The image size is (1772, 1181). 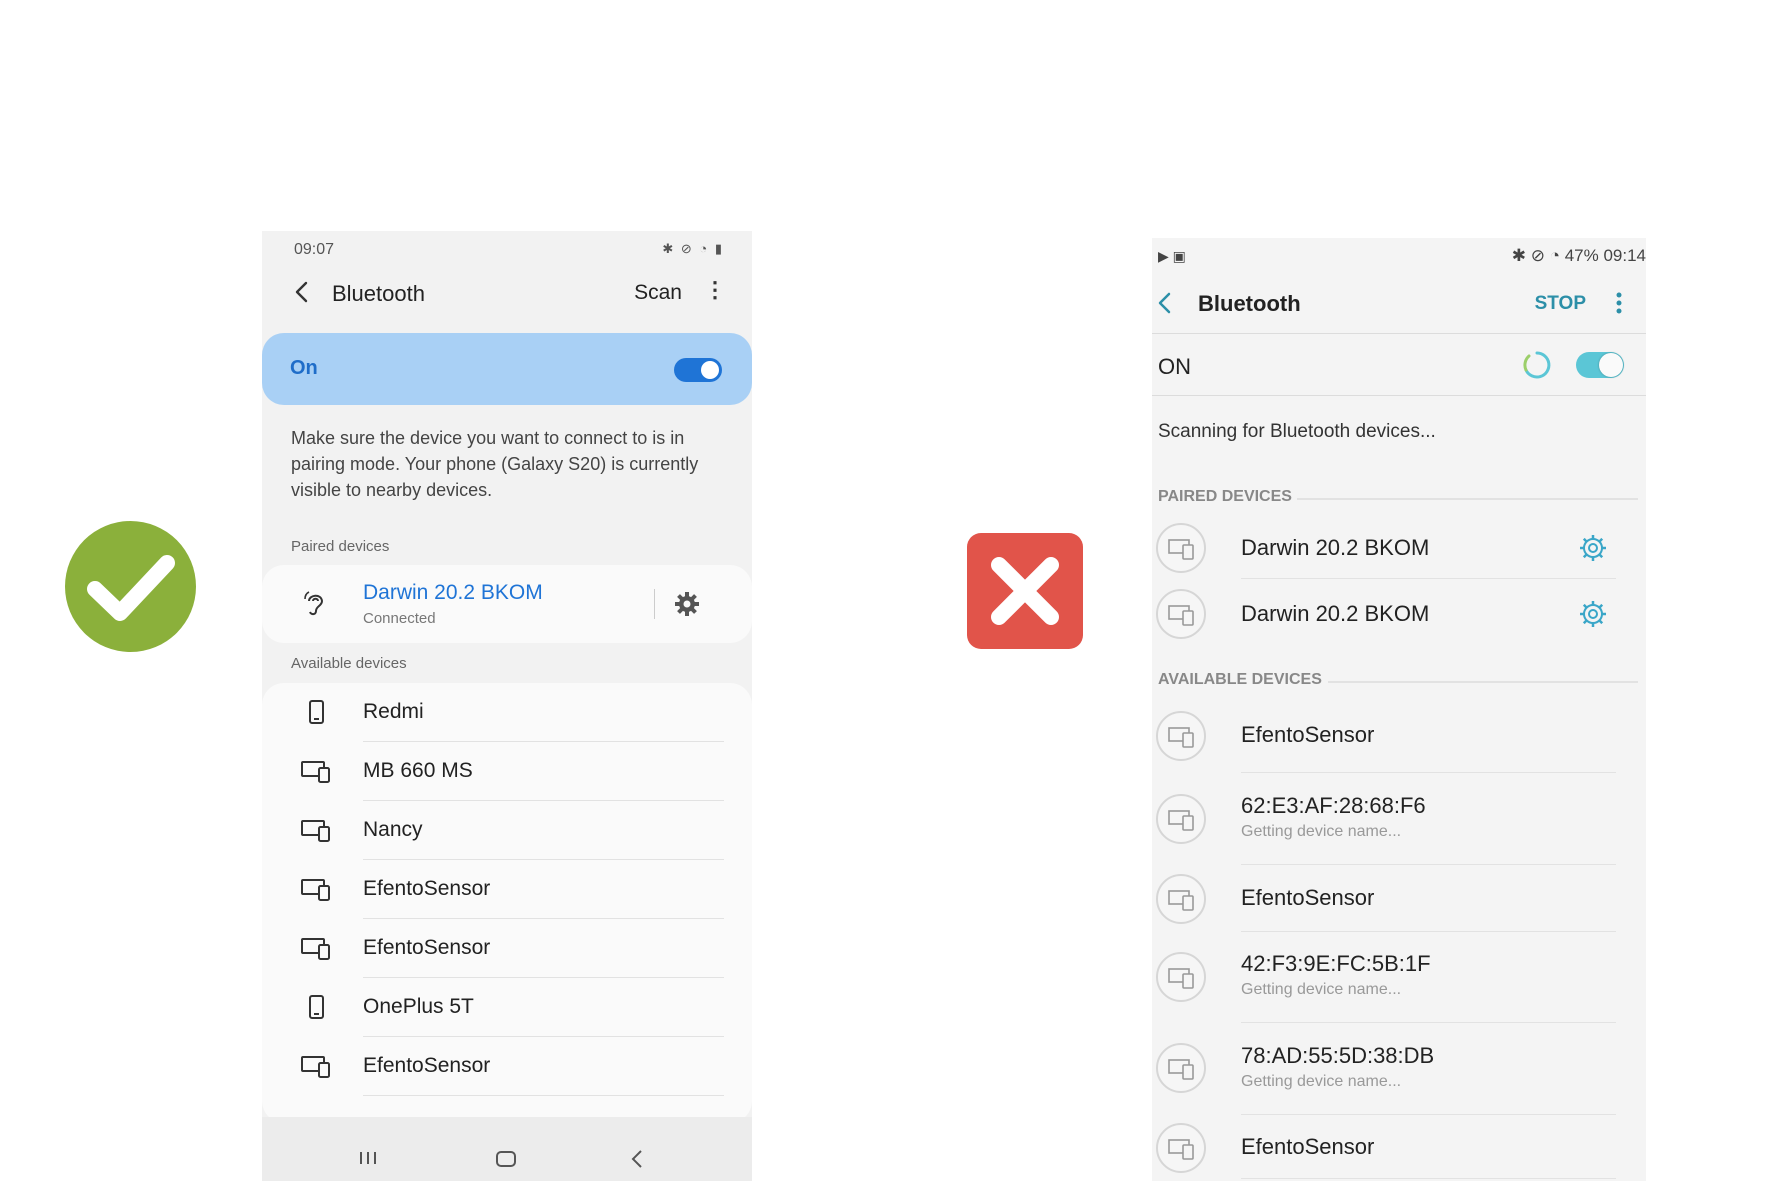 What do you see at coordinates (507, 771) in the screenshot?
I see `list-item: MB 660 MS` at bounding box center [507, 771].